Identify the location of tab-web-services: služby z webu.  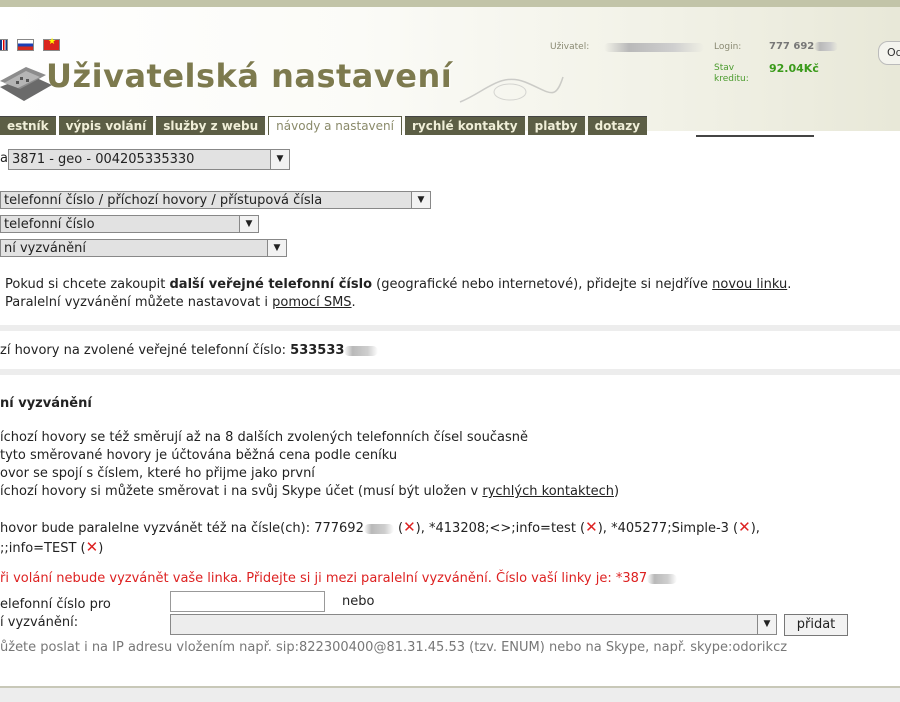
(211, 125).